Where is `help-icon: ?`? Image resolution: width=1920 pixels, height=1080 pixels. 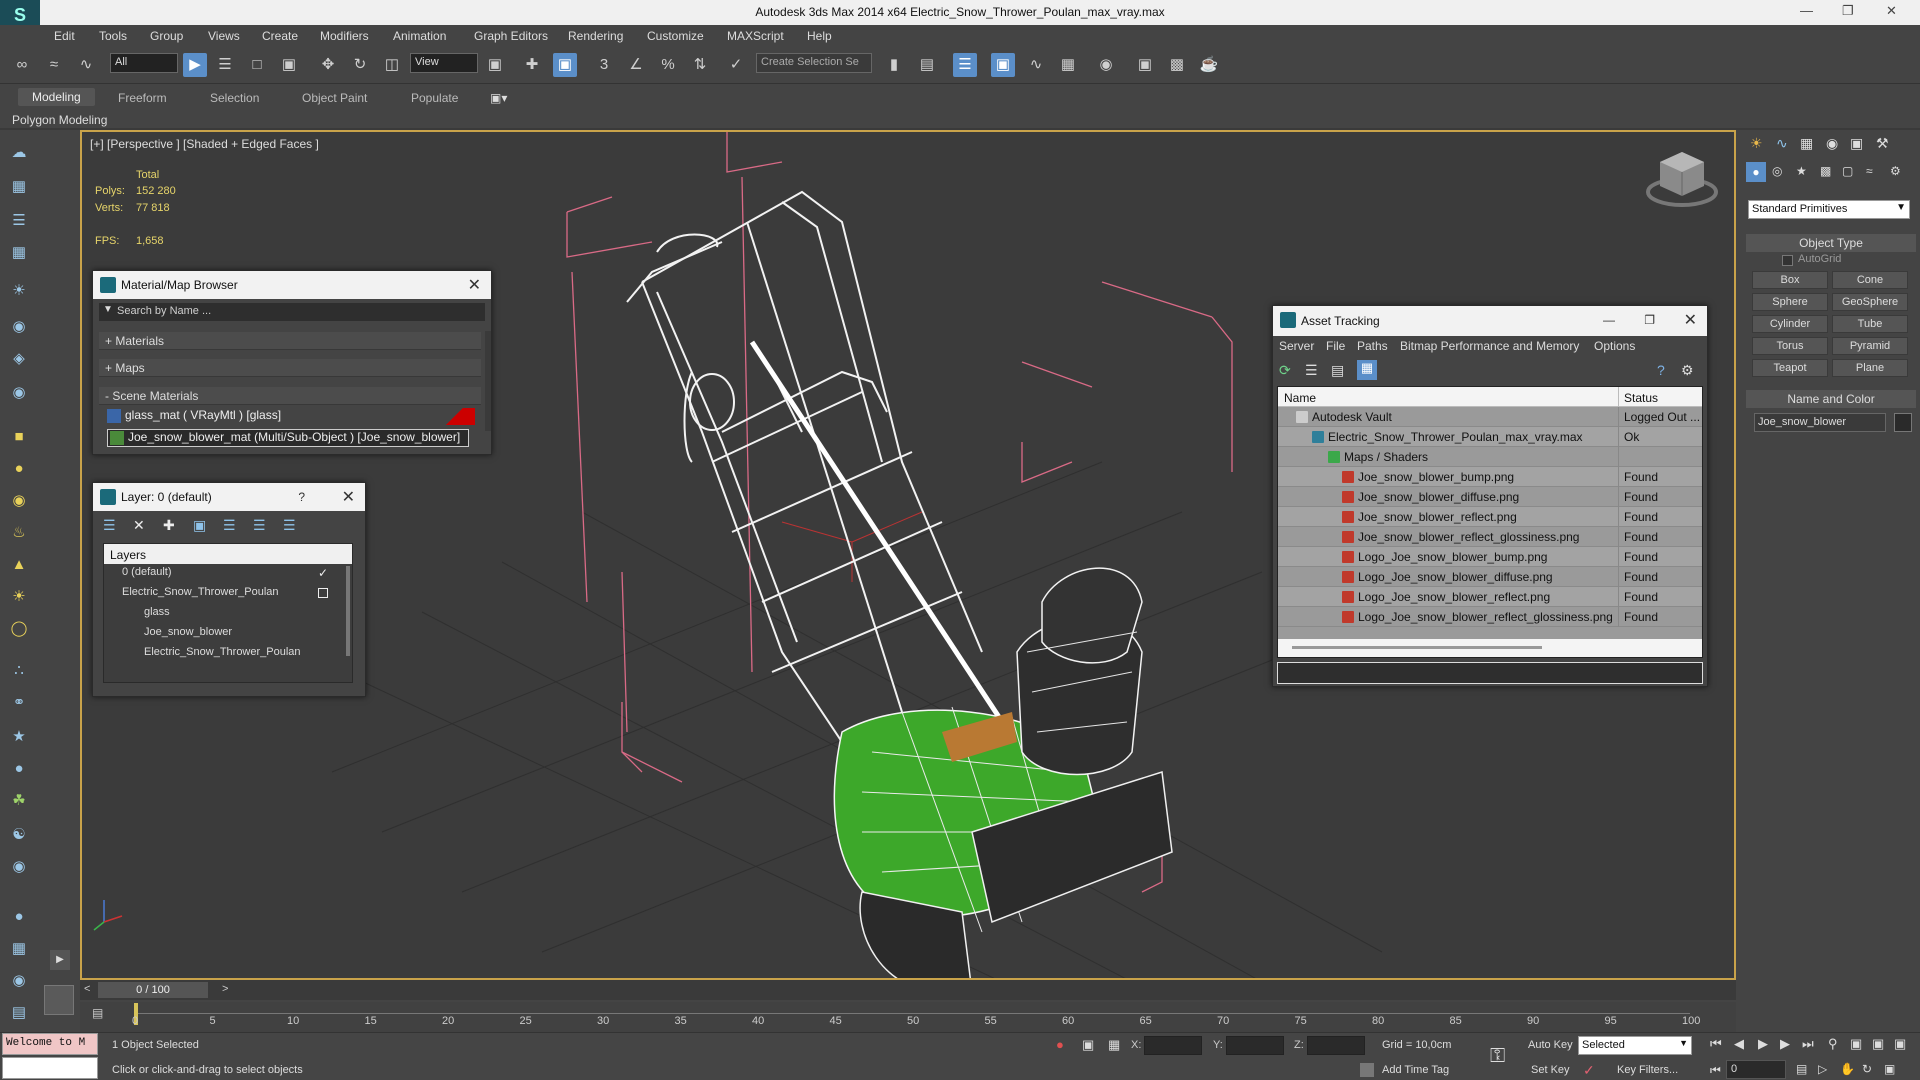
help-icon: ? is located at coordinates (1661, 370).